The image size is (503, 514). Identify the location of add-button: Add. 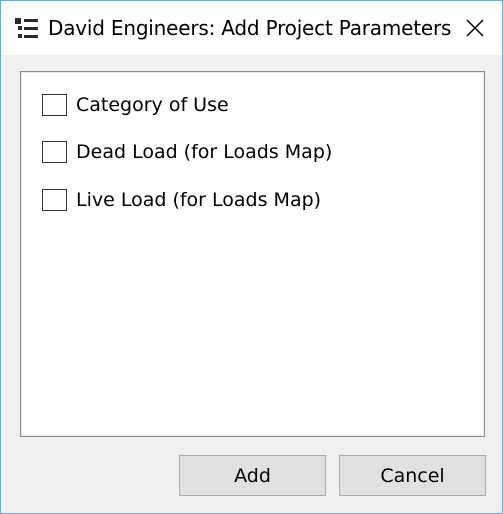
(252, 475).